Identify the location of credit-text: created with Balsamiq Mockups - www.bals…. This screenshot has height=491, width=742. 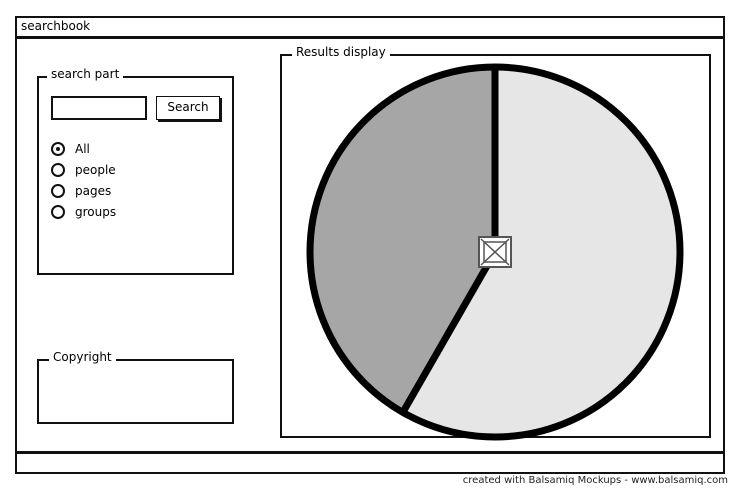
(595, 480).